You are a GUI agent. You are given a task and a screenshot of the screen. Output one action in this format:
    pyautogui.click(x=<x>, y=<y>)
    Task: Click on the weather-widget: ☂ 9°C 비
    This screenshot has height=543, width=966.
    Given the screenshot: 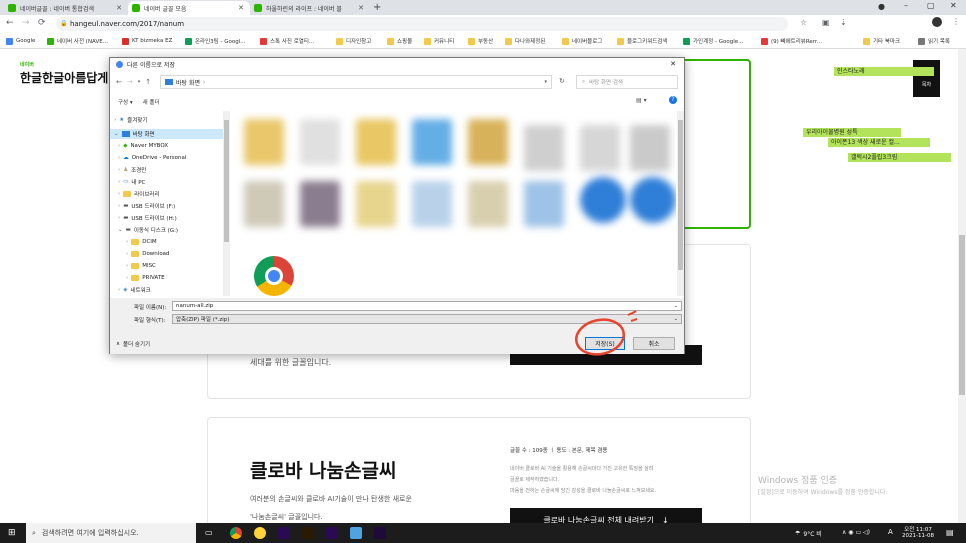 What is the action you would take?
    pyautogui.click(x=808, y=533)
    